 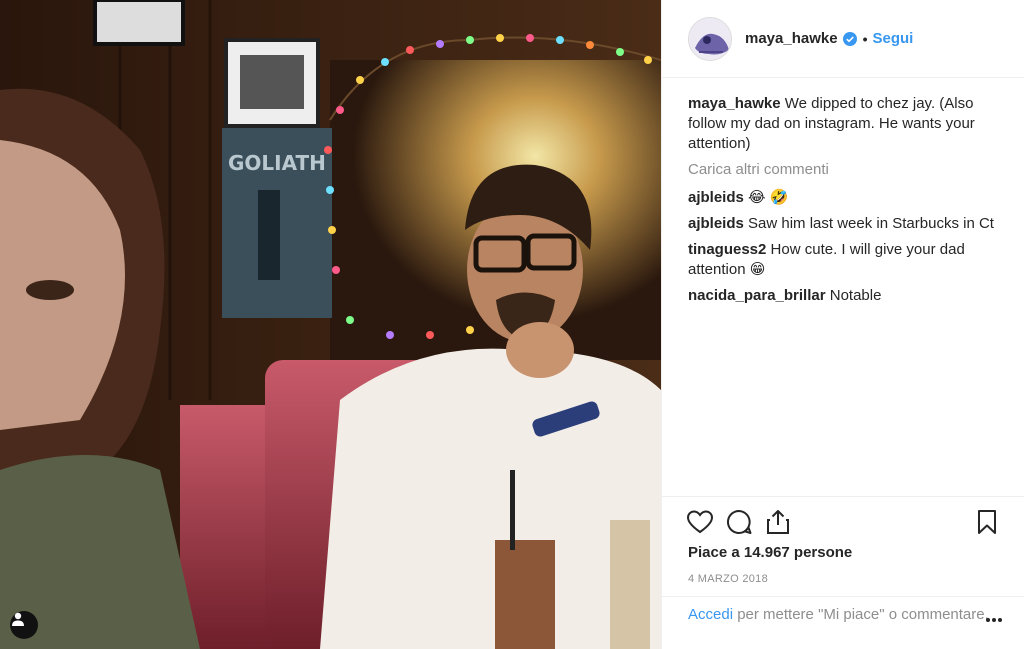 I want to click on header-username: maya_hawke, so click(x=791, y=38).